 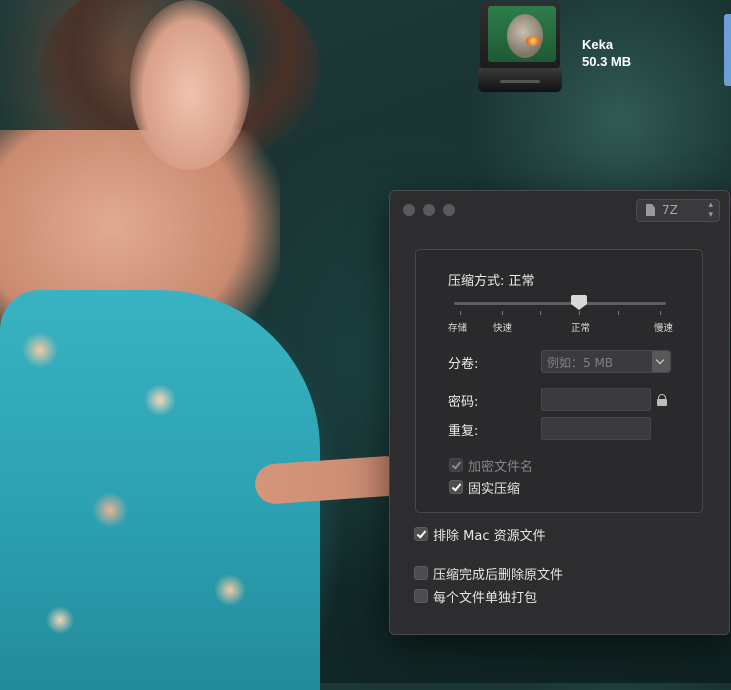 I want to click on separate-archives-option: 每个文件单独打包, so click(x=475, y=596).